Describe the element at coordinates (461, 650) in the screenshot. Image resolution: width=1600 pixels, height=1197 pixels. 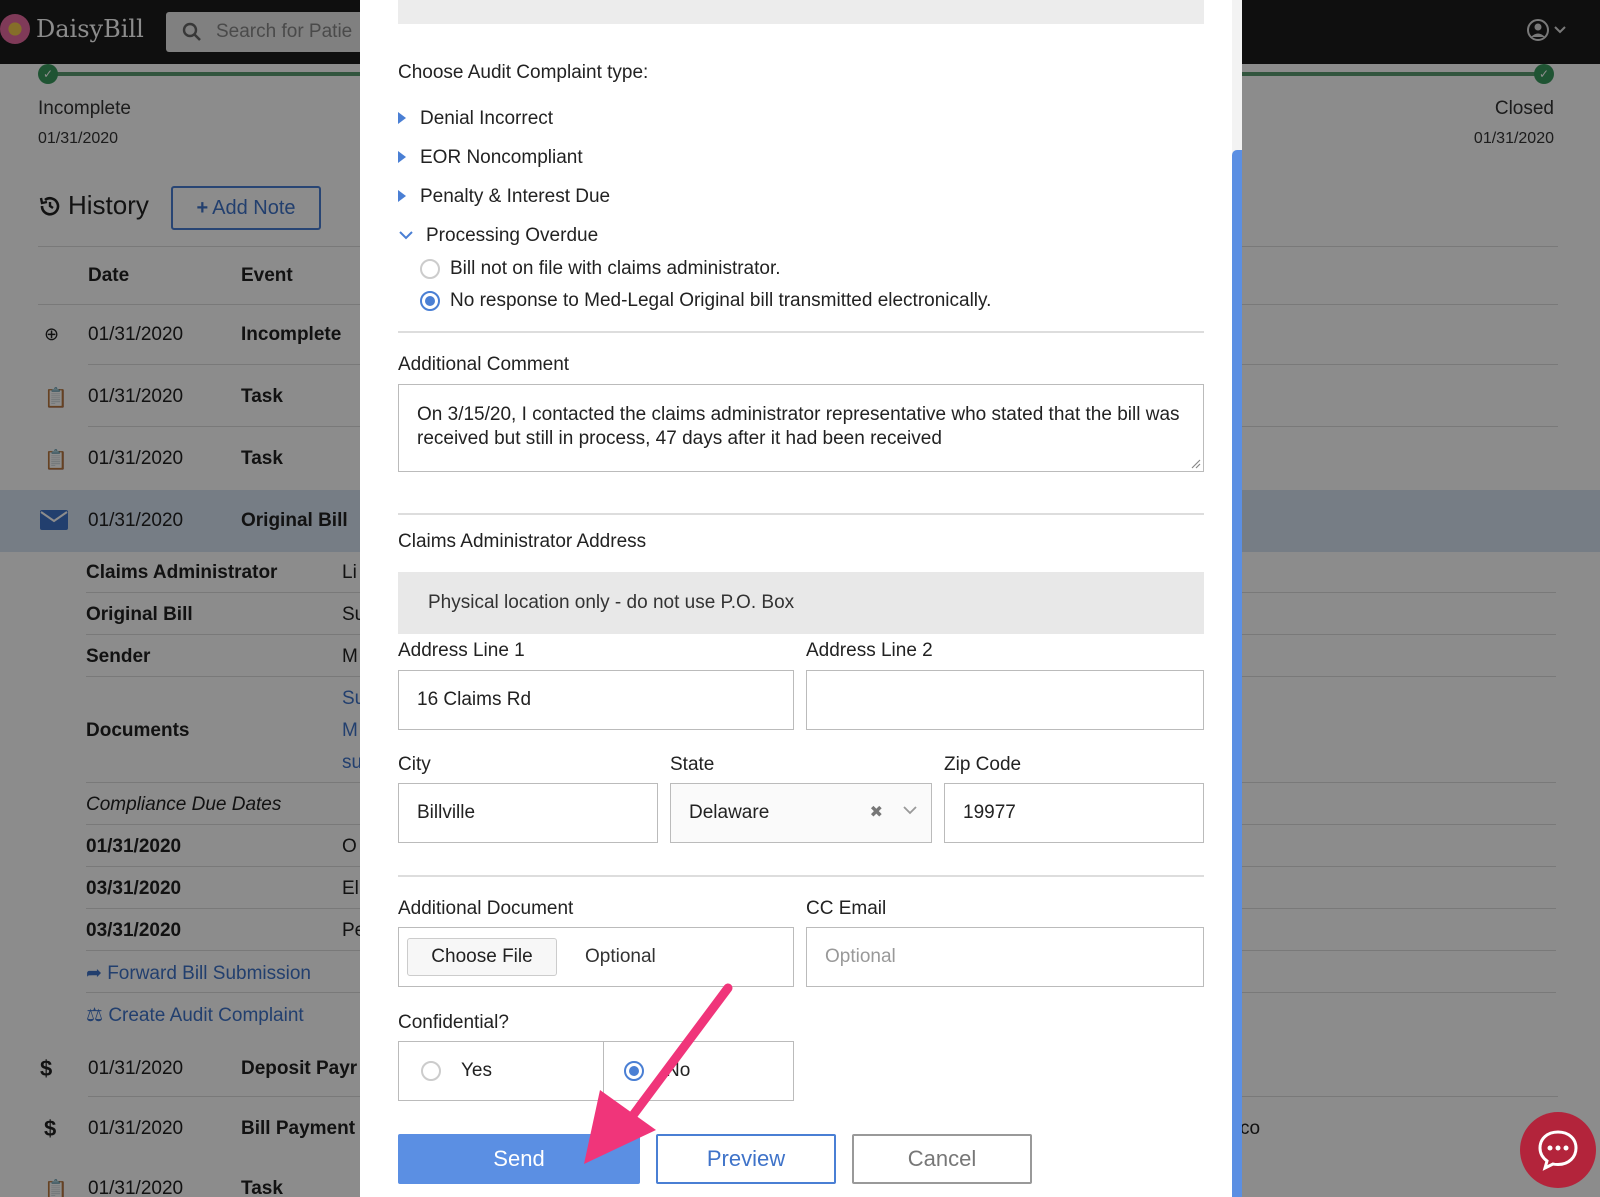
I see `address1-label: Address Line 1` at that location.